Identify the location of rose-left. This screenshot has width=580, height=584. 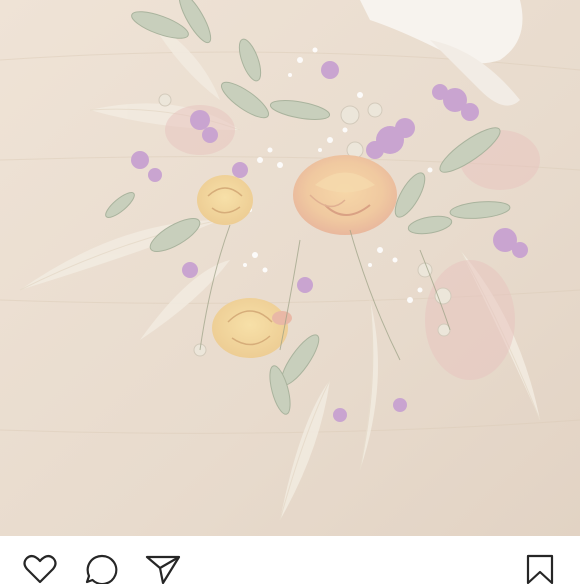
(225, 200).